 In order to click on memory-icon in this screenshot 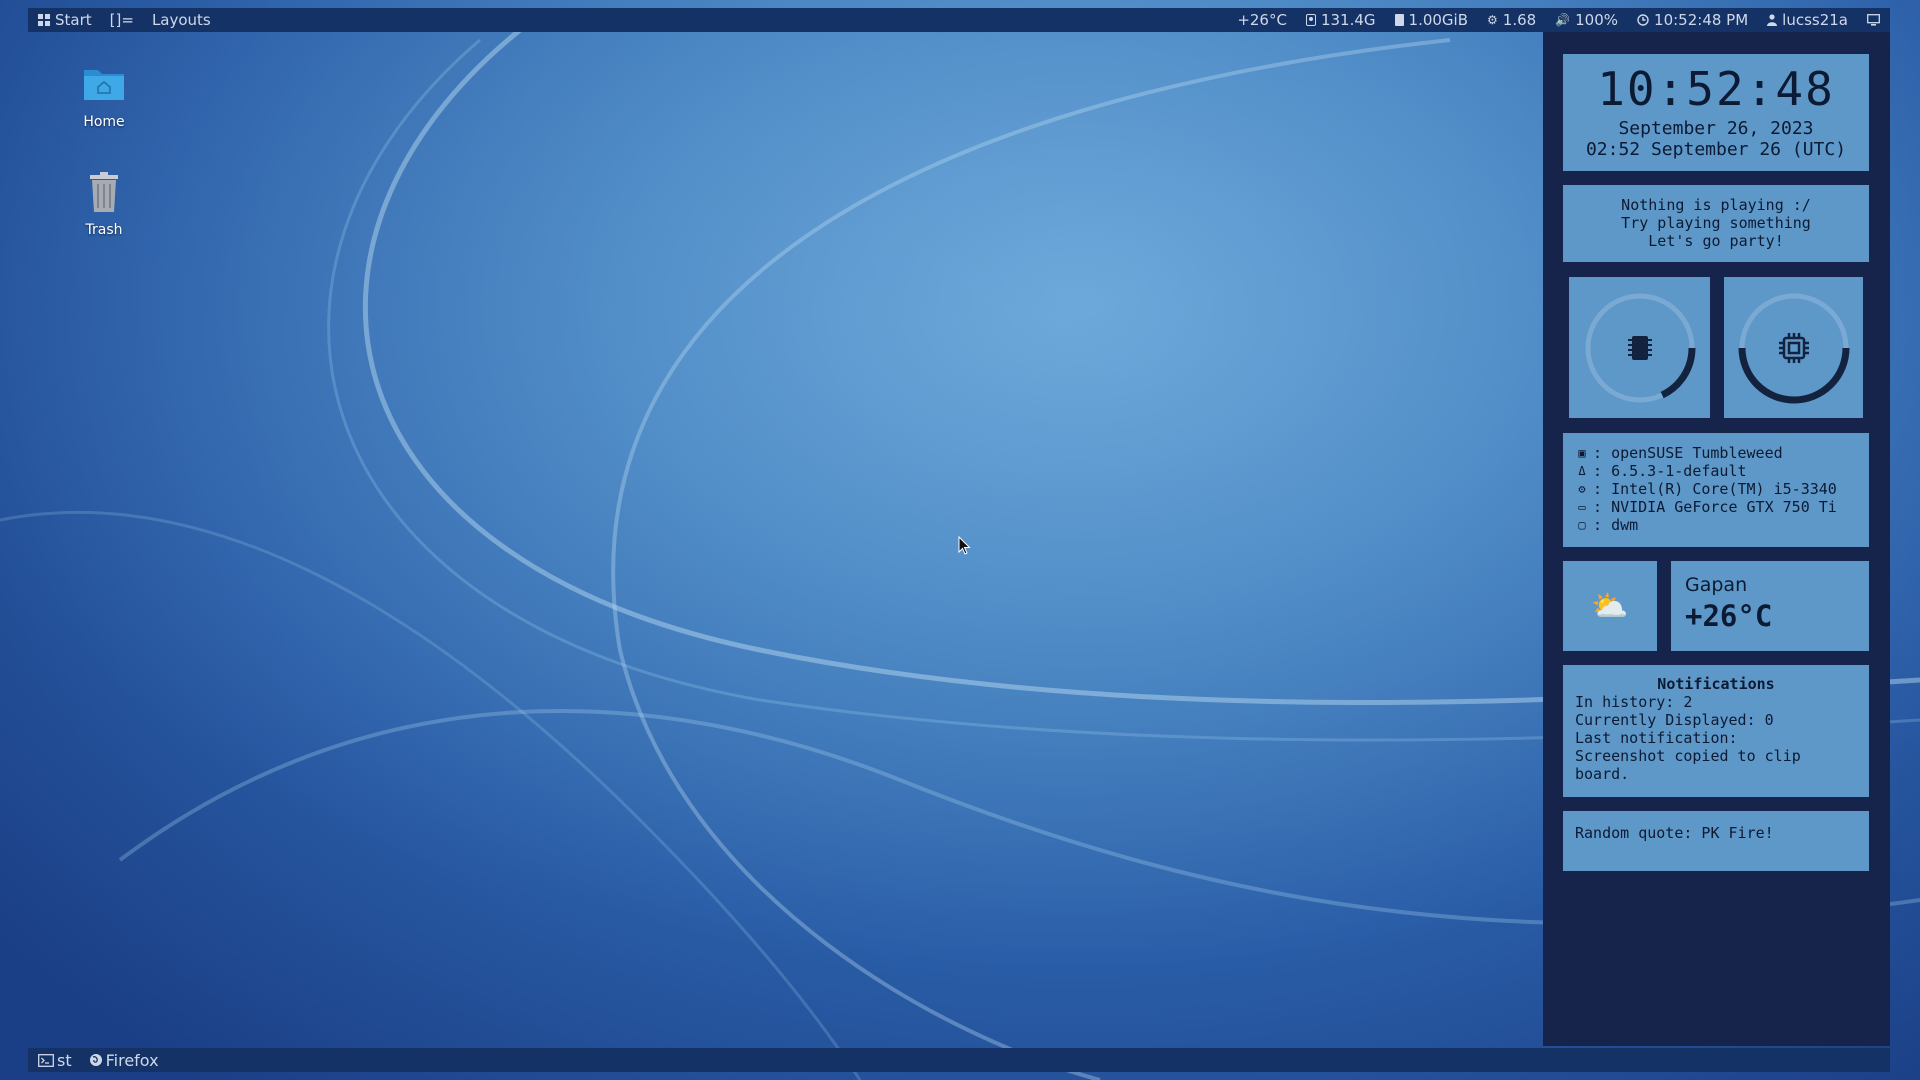, I will do `click(1399, 20)`.